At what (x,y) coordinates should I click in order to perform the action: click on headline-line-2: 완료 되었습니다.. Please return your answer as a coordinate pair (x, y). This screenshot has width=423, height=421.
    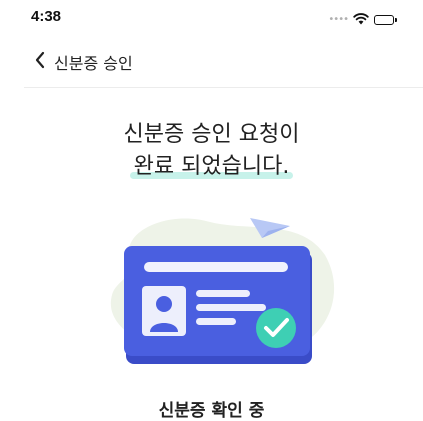
    Looking at the image, I should click on (211, 167).